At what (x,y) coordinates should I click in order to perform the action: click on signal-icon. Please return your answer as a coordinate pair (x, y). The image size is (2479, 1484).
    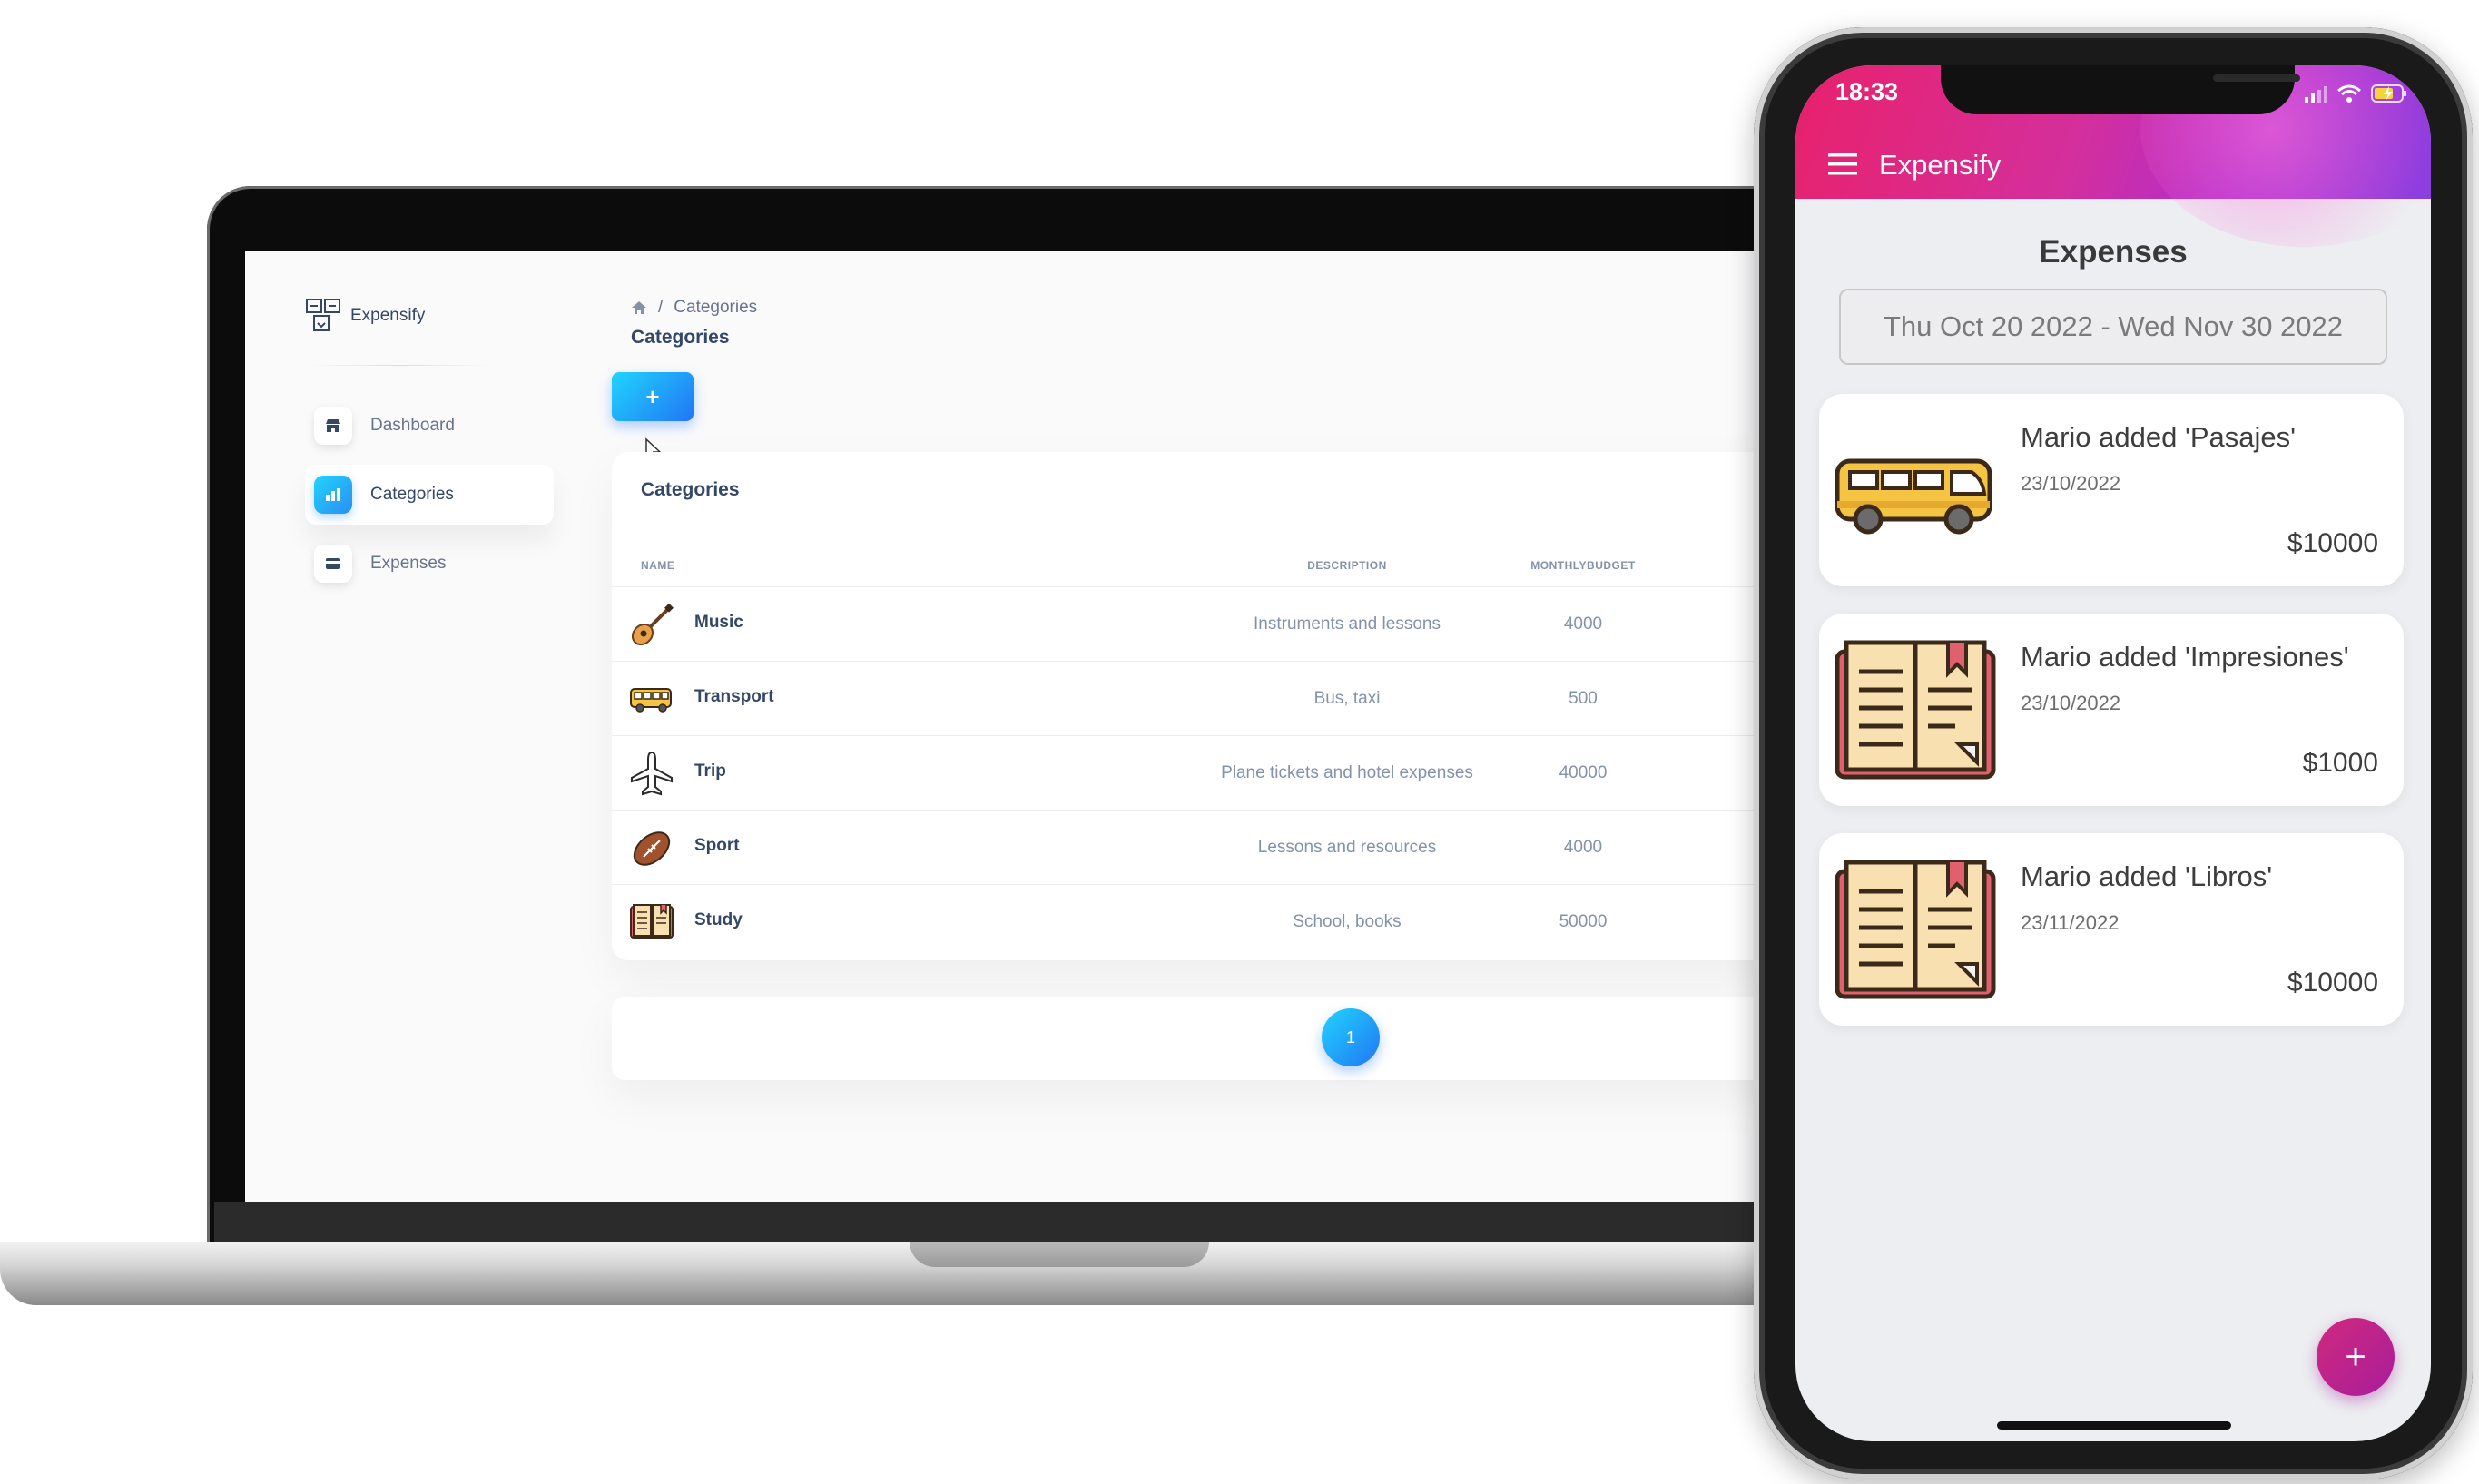
    Looking at the image, I should click on (2316, 94).